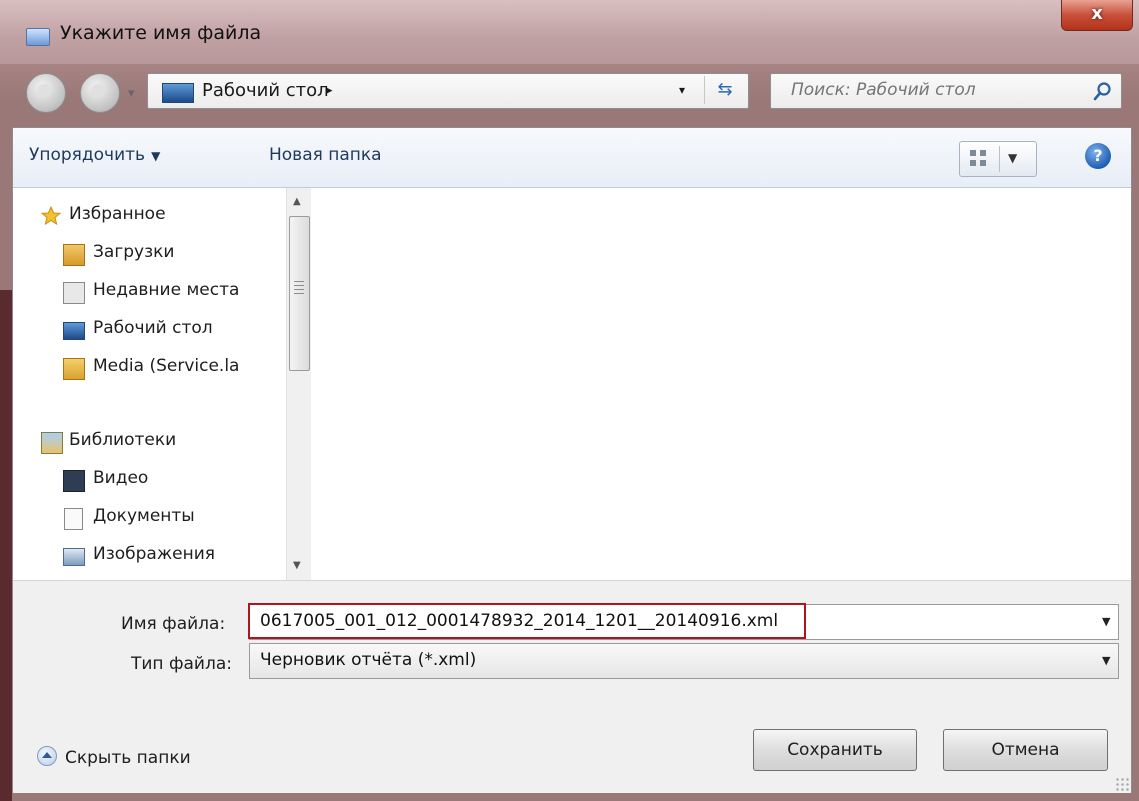 This screenshot has height=801, width=1139. Describe the element at coordinates (166, 290) in the screenshot. I see `nav-label: Недавние места` at that location.